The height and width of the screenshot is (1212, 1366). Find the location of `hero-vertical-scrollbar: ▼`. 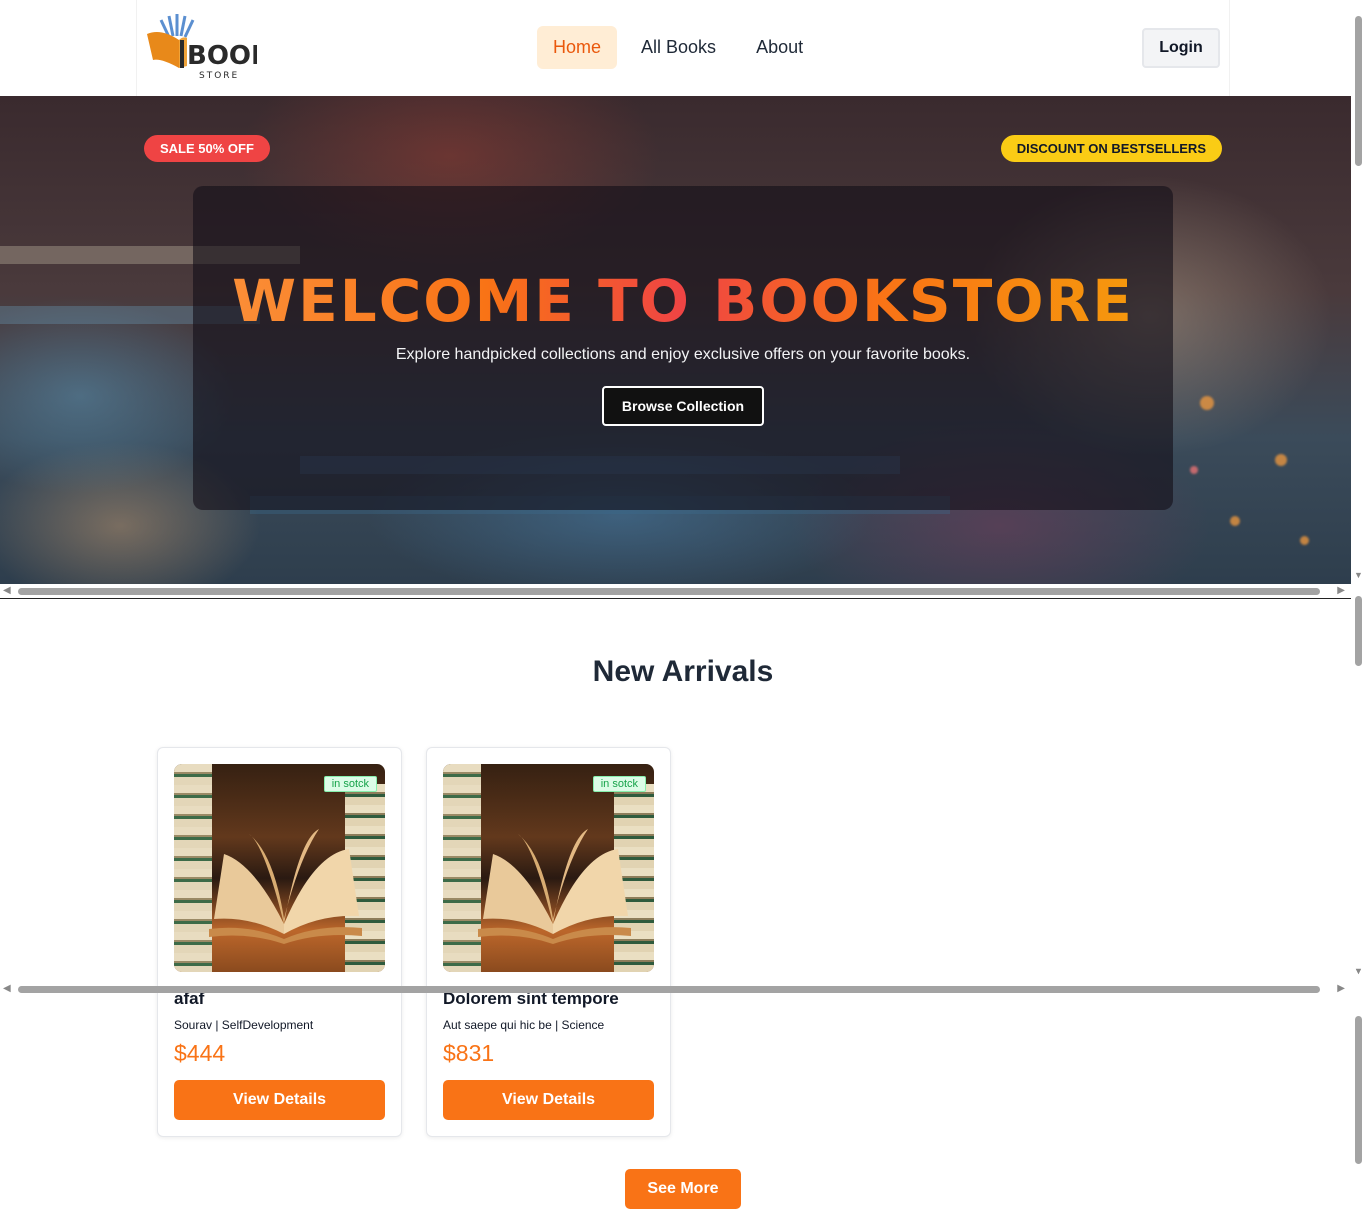

hero-vertical-scrollbar: ▼ is located at coordinates (1358, 292).